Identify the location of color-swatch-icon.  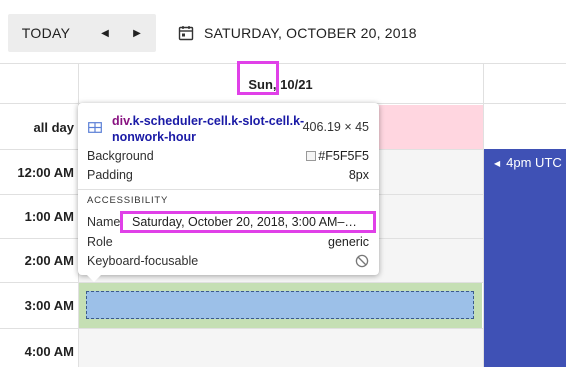
(311, 156).